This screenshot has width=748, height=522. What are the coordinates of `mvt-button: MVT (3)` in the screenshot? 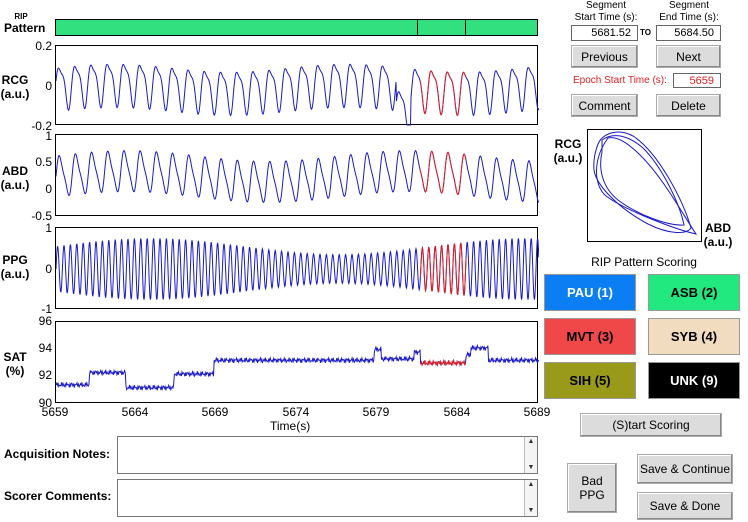 It's located at (590, 336).